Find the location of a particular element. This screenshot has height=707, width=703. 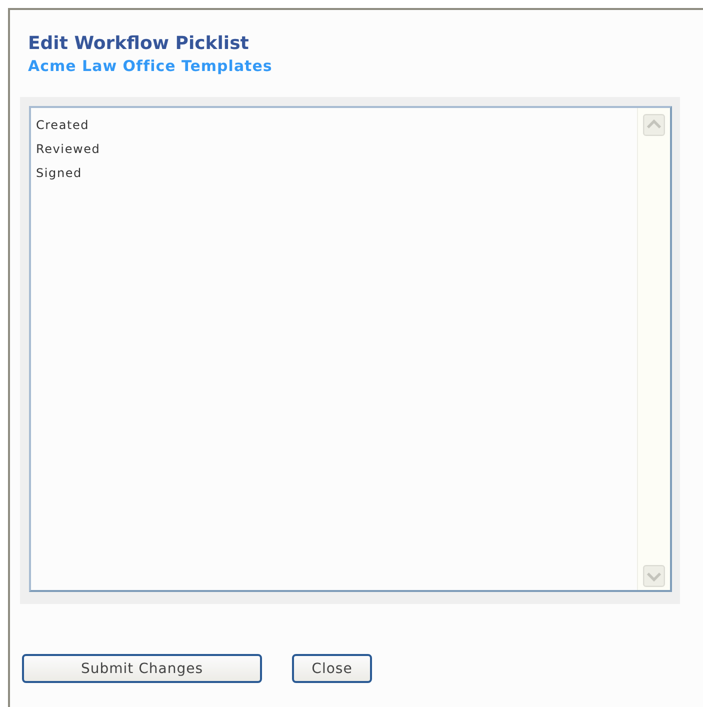

dialog-subtitle: Acme Law Office Templates is located at coordinates (151, 66).